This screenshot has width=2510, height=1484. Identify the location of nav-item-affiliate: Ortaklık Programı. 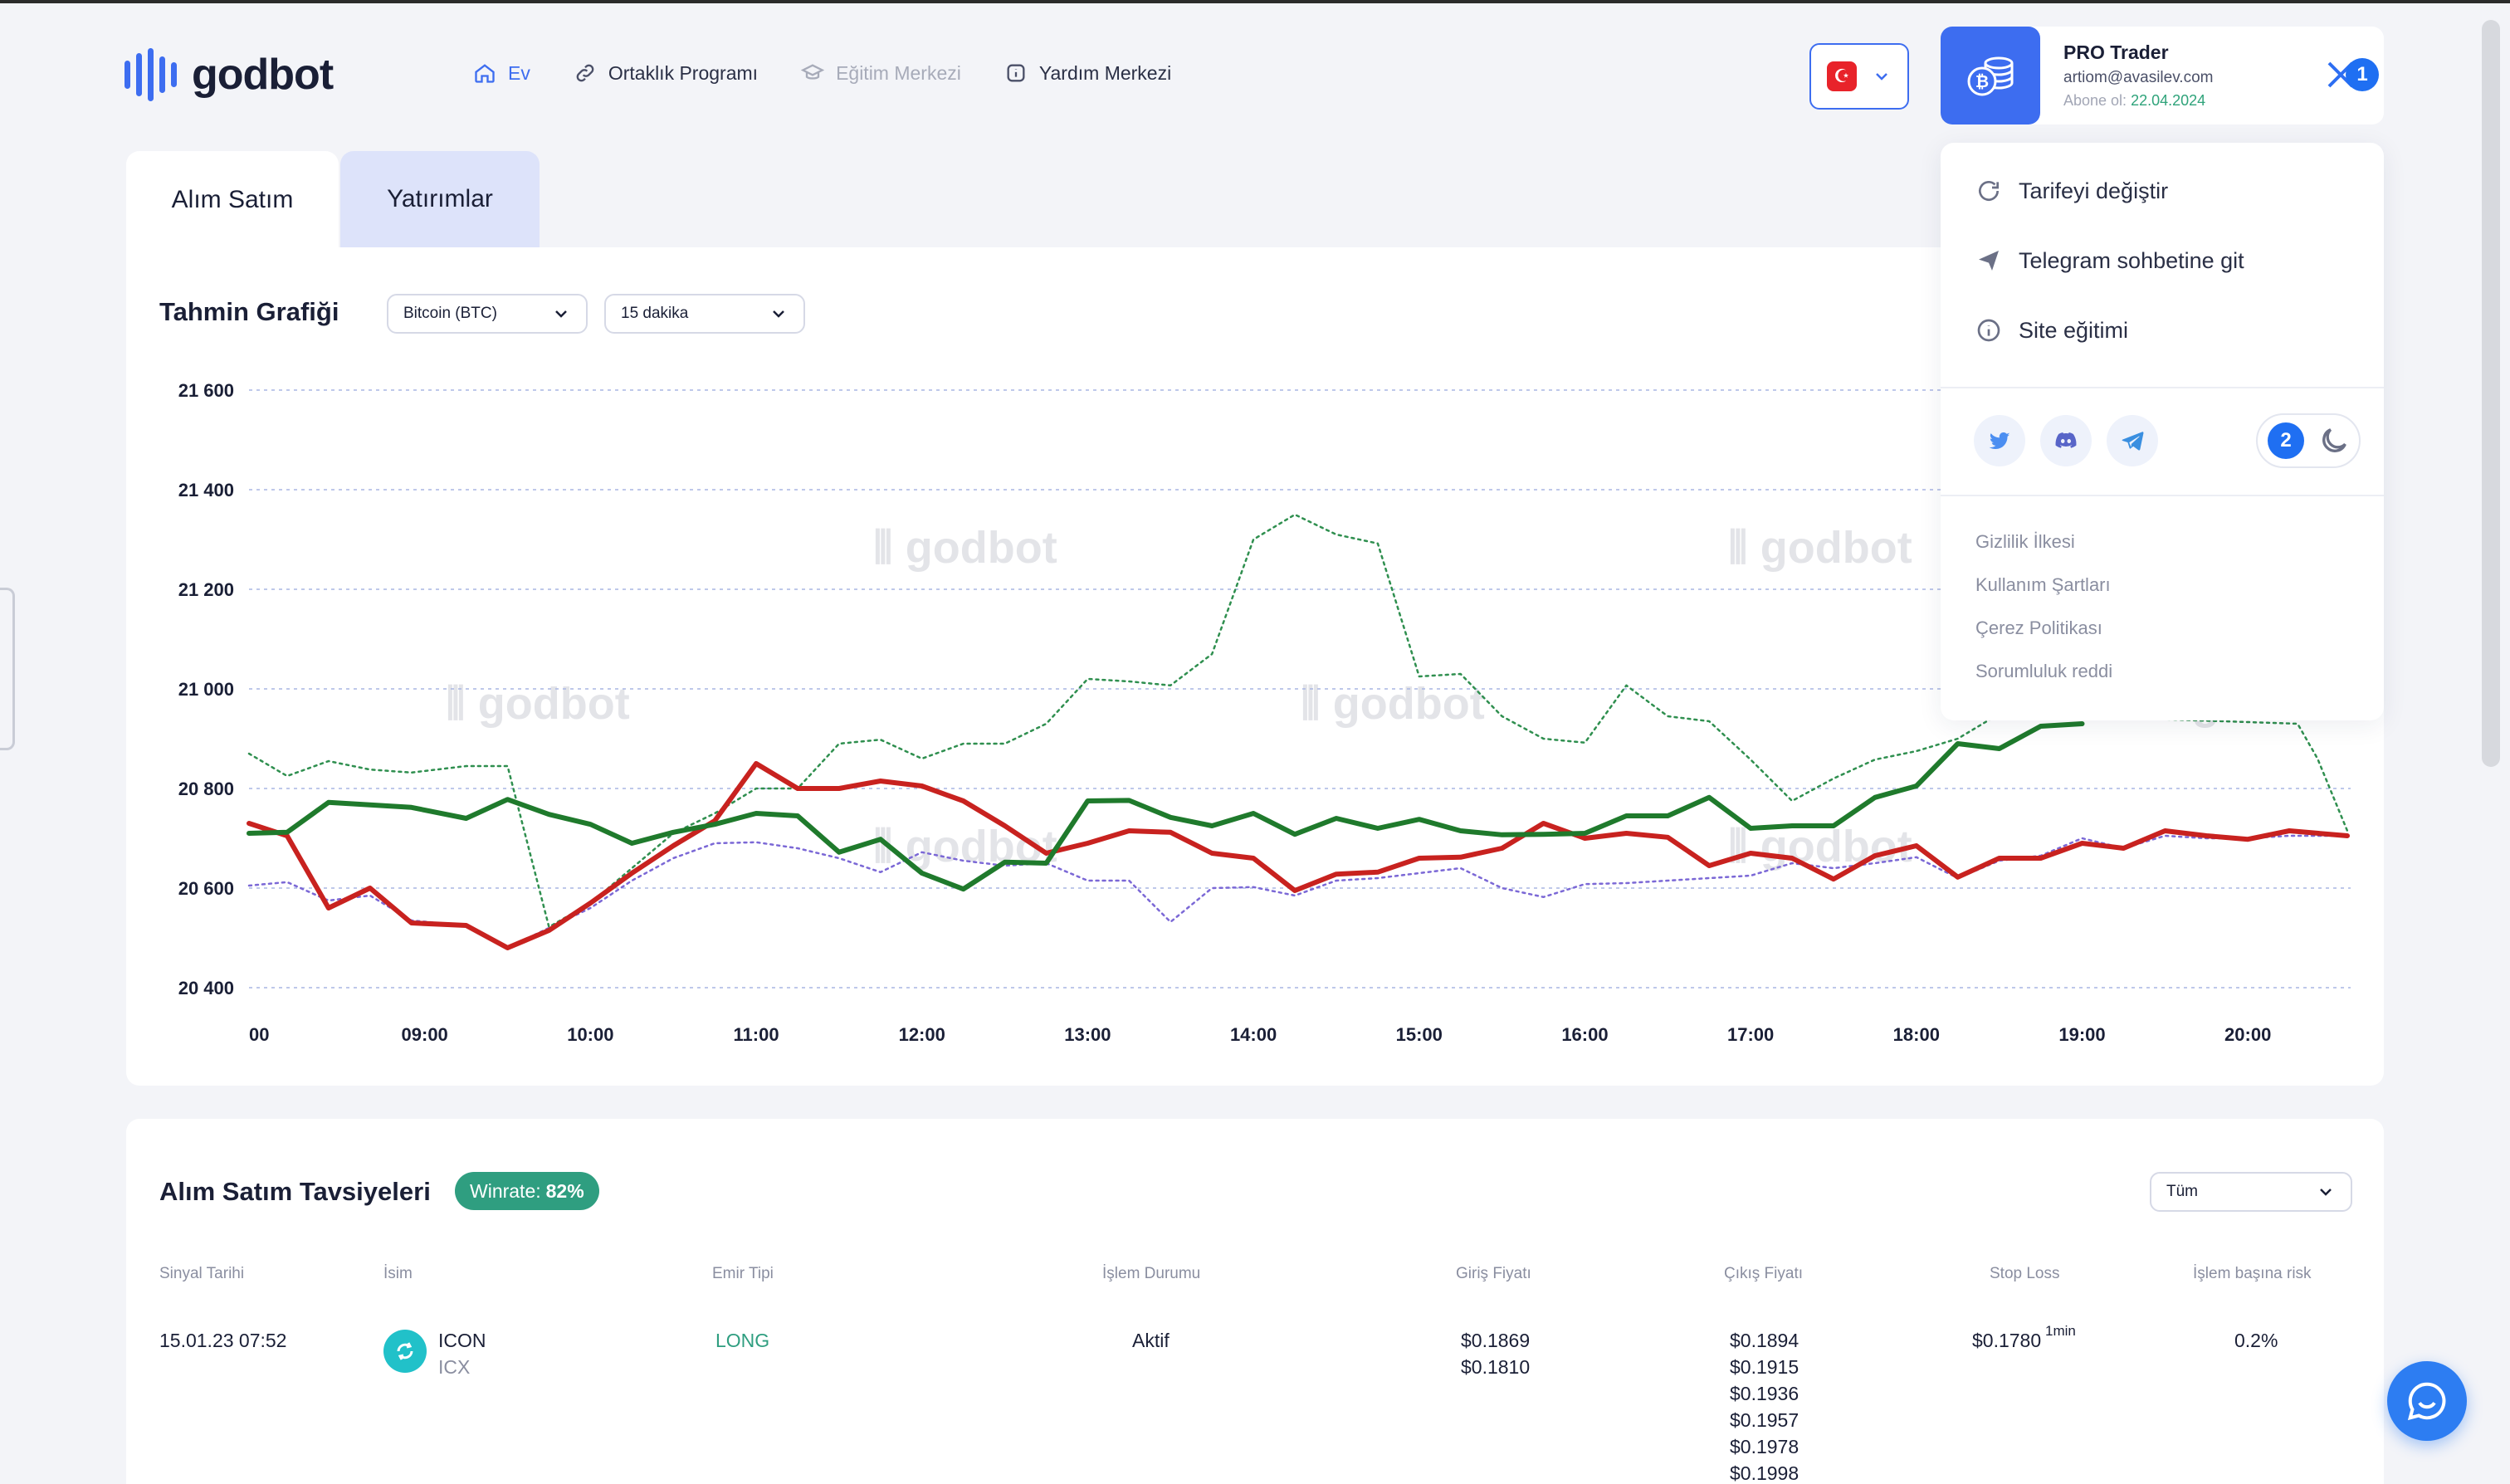
(666, 73).